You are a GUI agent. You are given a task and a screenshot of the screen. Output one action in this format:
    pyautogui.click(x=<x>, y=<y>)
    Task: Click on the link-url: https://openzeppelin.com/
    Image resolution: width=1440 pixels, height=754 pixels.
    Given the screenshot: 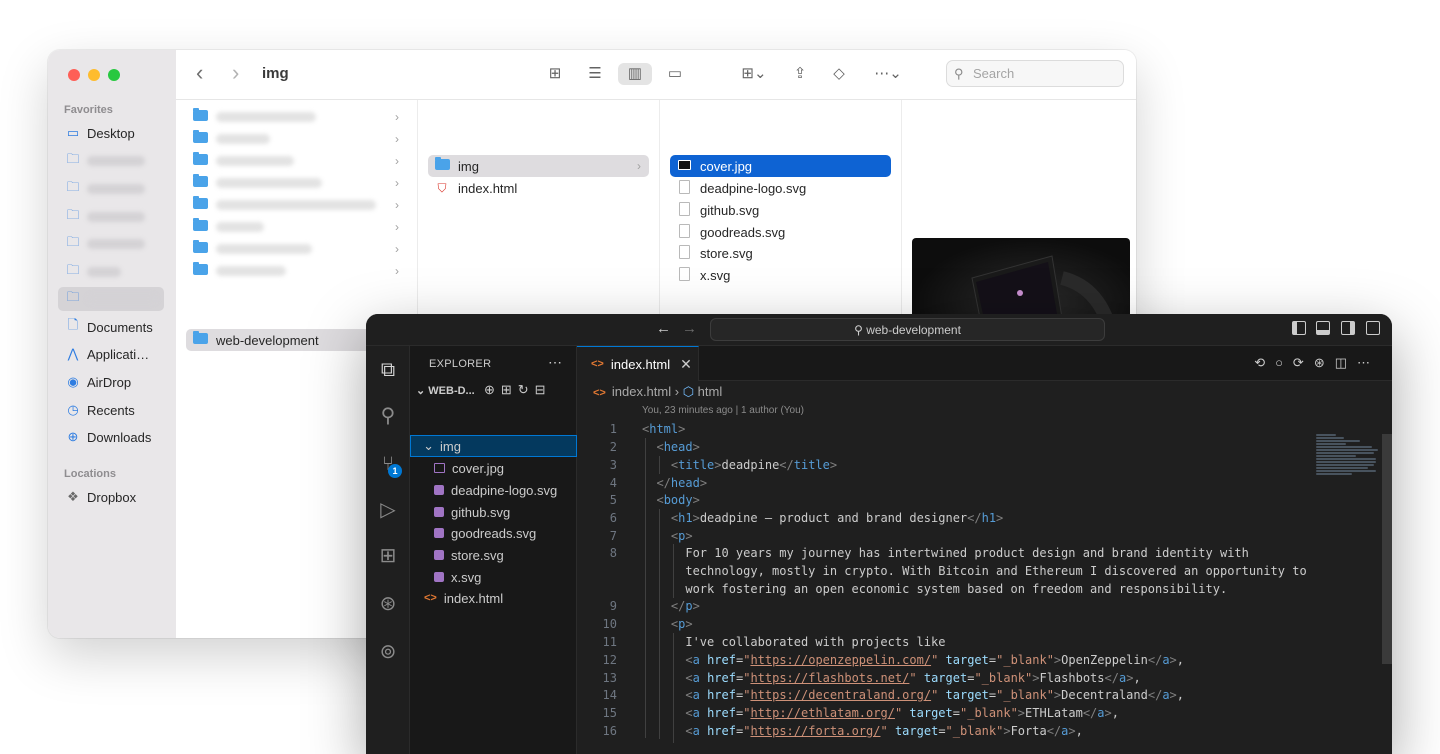 What is the action you would take?
    pyautogui.click(x=840, y=660)
    